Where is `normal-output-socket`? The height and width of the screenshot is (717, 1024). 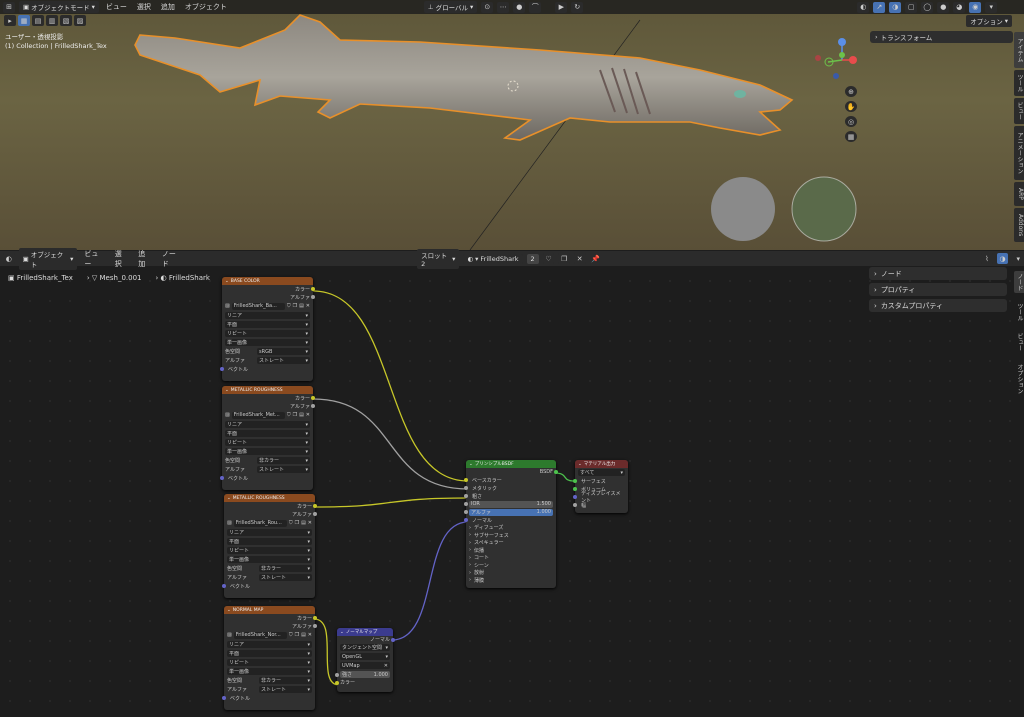
normal-output-socket is located at coordinates (393, 639).